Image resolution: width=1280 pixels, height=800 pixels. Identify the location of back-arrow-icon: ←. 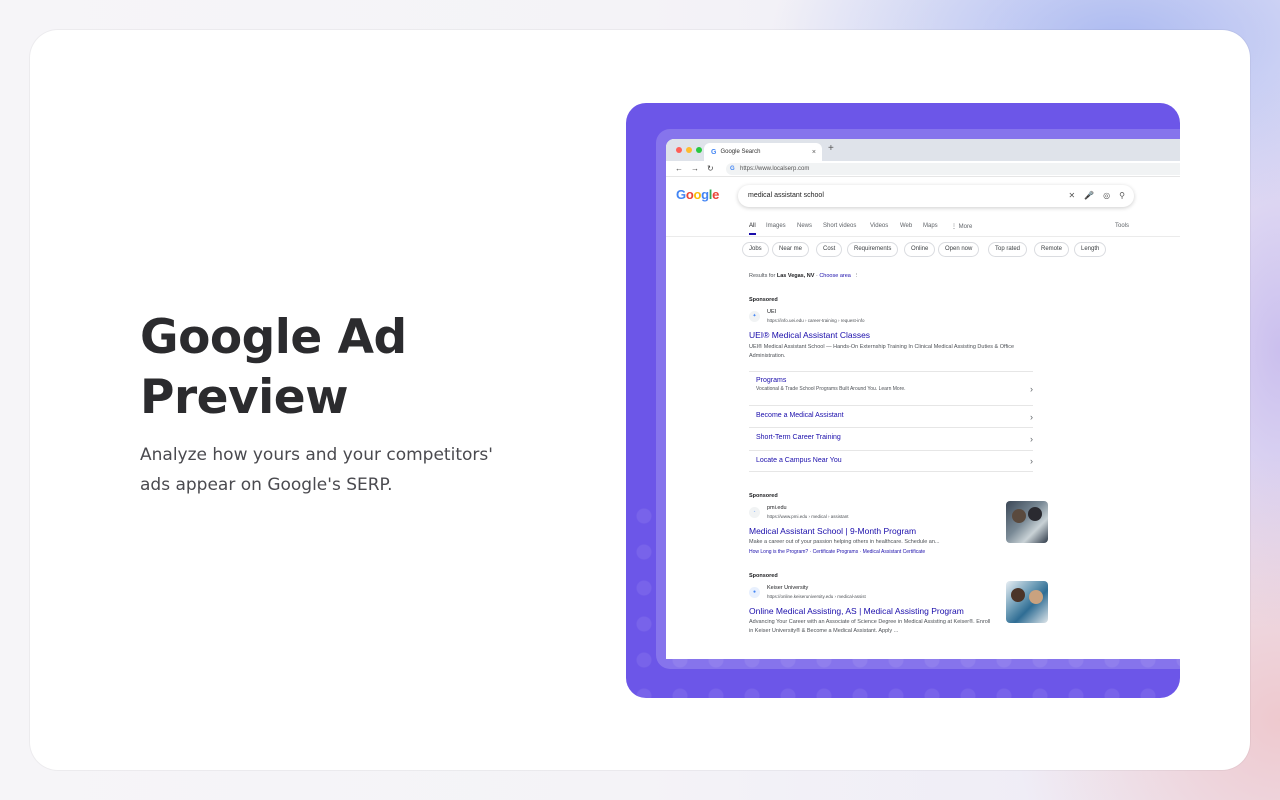
(679, 168).